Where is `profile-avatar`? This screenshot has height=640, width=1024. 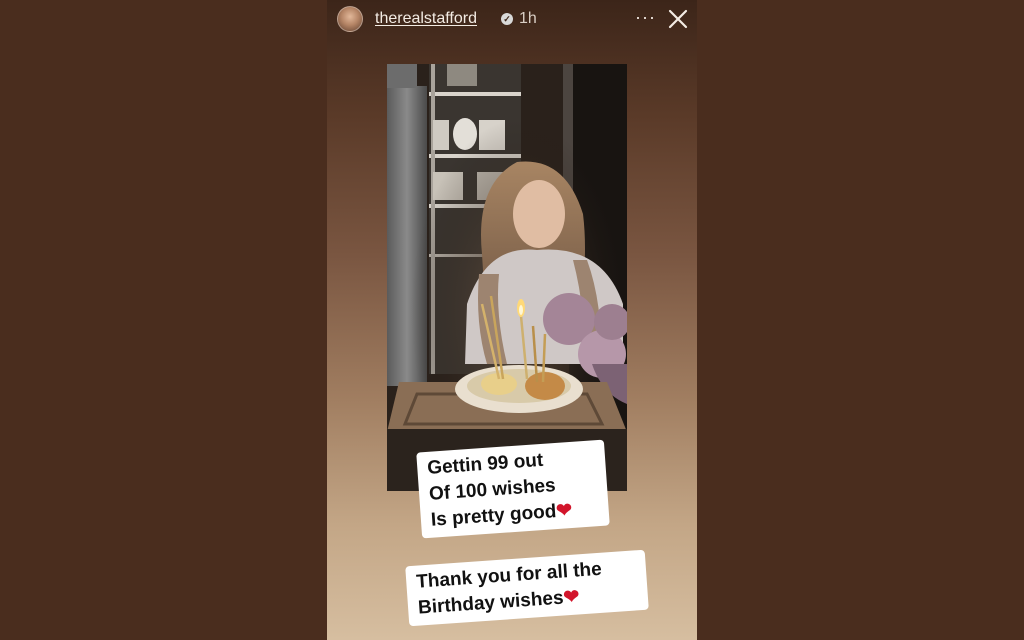
profile-avatar is located at coordinates (350, 19).